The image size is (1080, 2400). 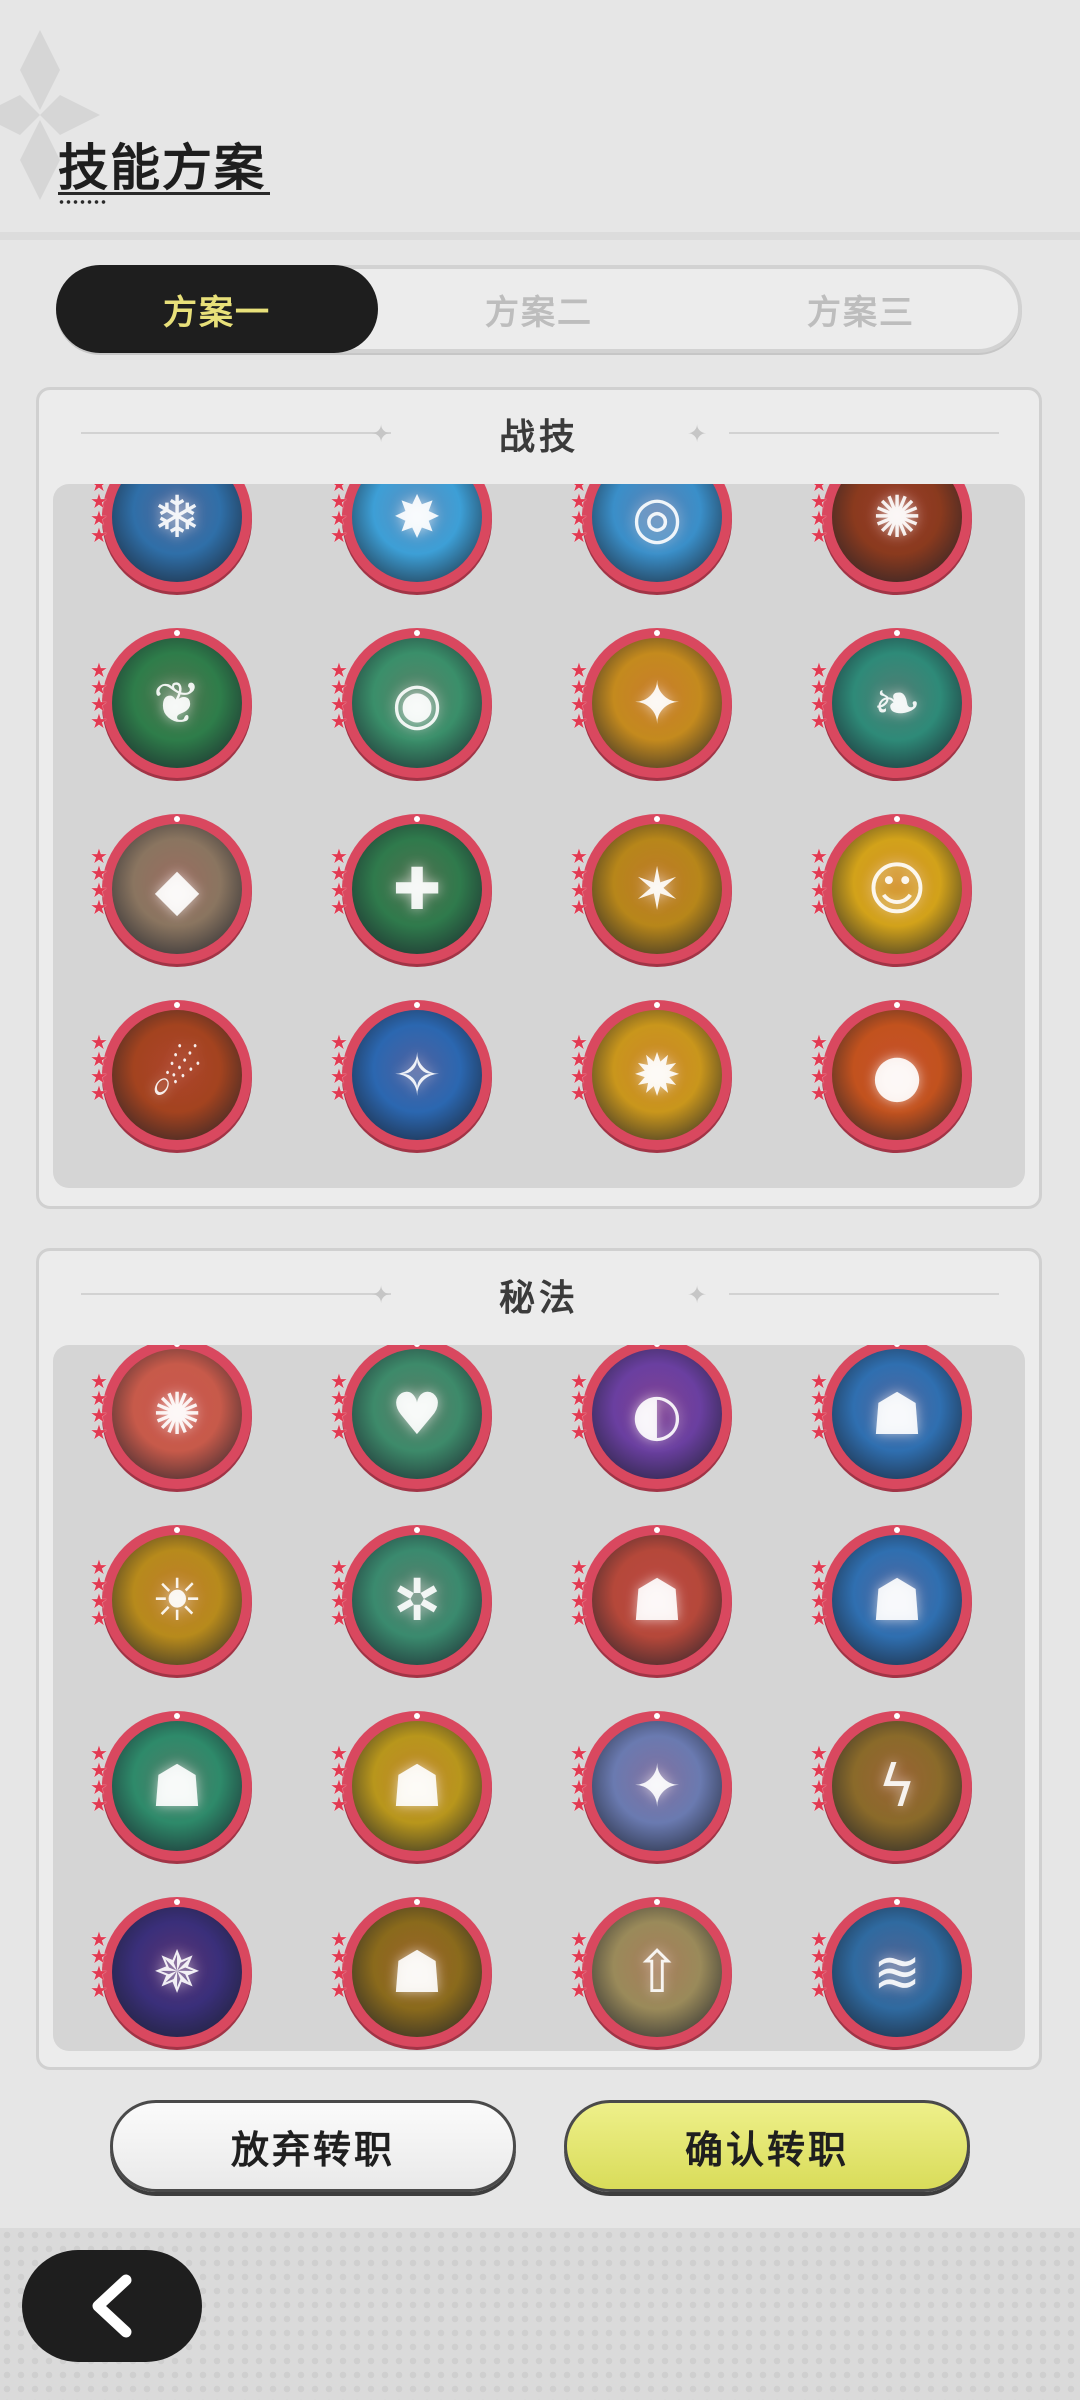 What do you see at coordinates (417, 703) in the screenshot?
I see `skill-art: ◉` at bounding box center [417, 703].